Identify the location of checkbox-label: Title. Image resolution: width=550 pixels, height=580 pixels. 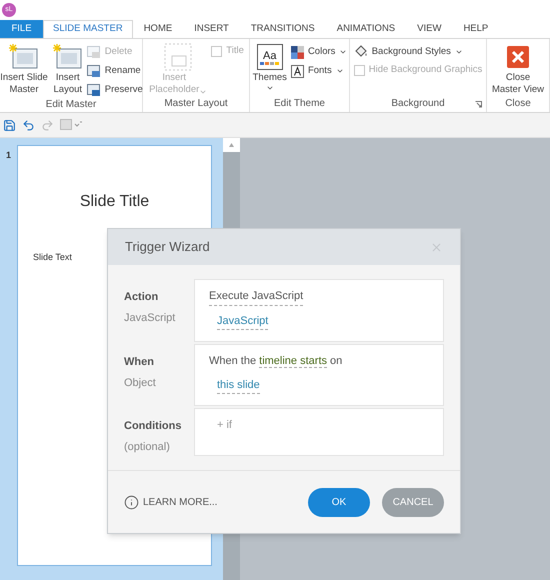
(235, 51).